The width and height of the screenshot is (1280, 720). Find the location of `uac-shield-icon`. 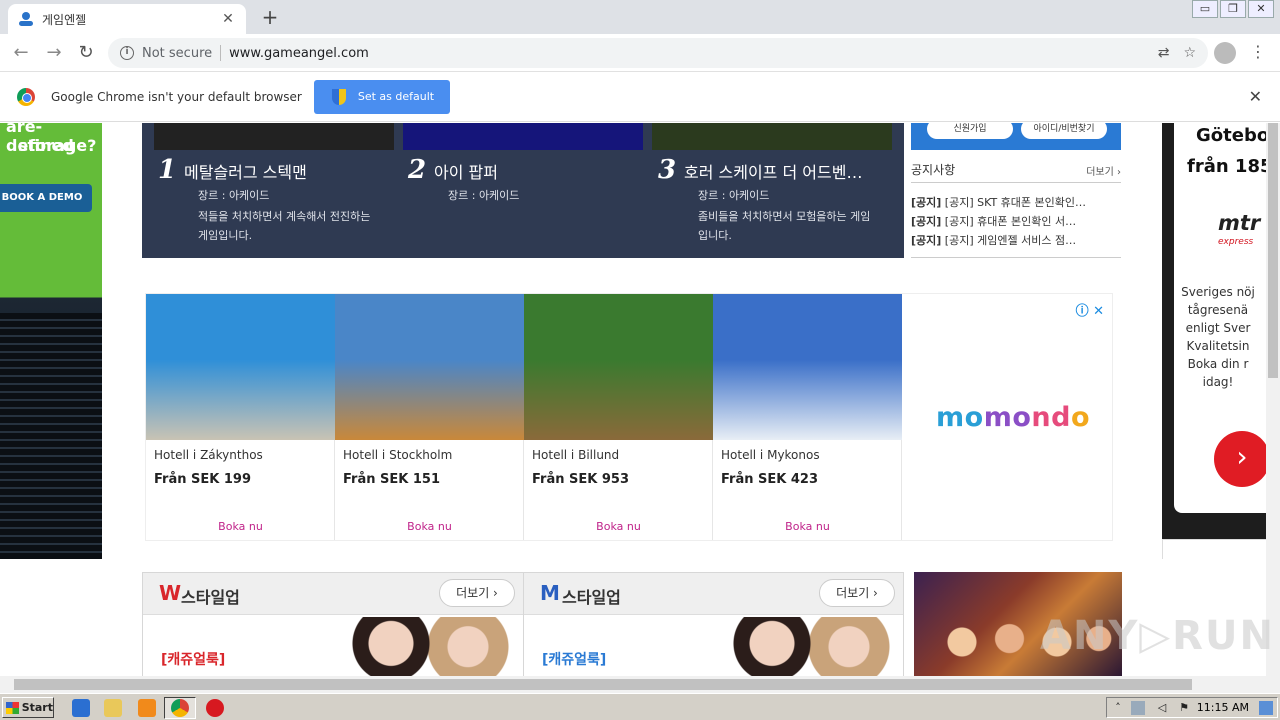

uac-shield-icon is located at coordinates (338, 96).